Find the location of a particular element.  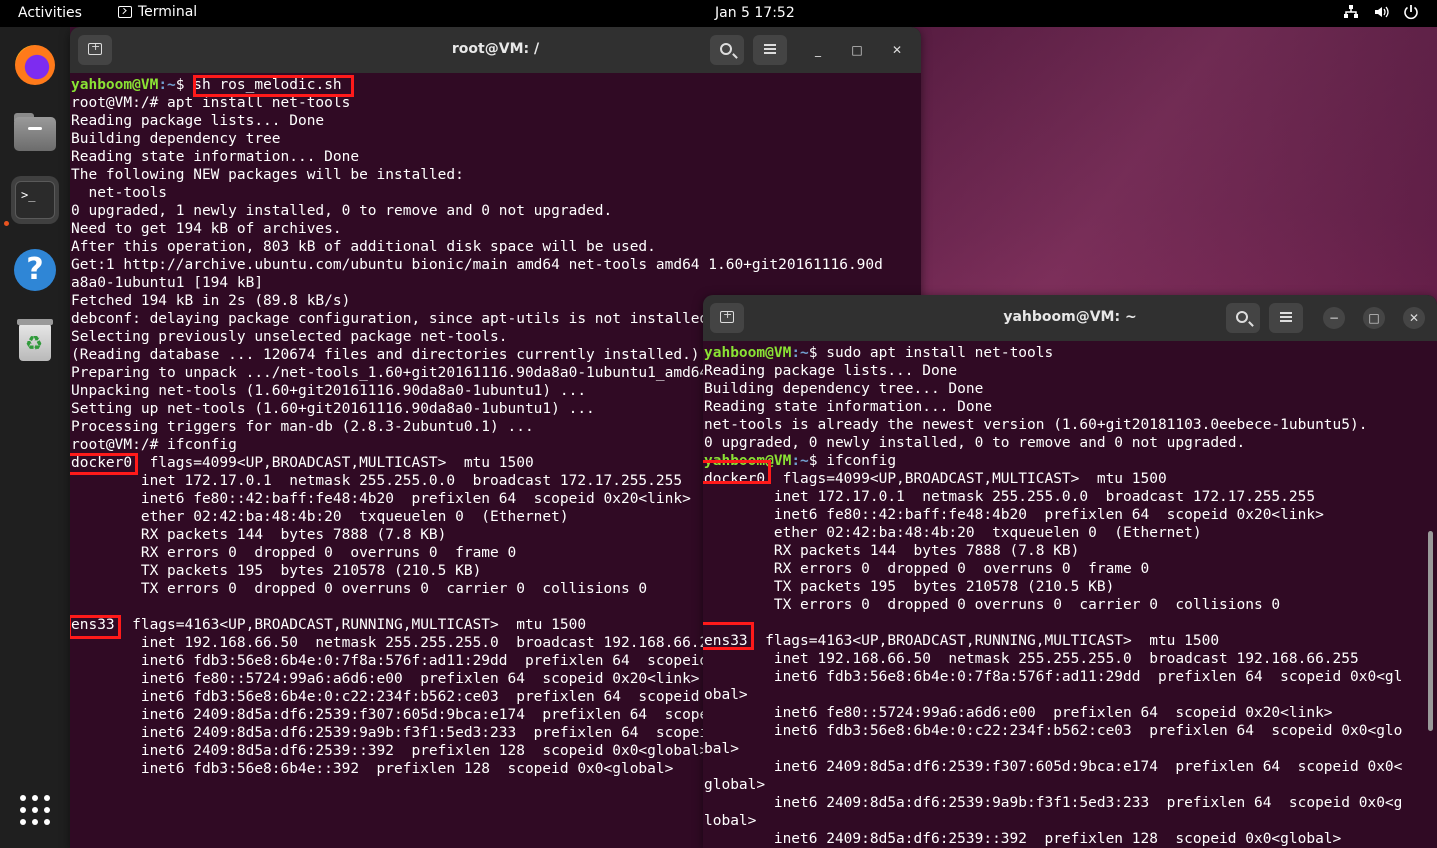

window-title: root@VM: / is located at coordinates (495, 49).